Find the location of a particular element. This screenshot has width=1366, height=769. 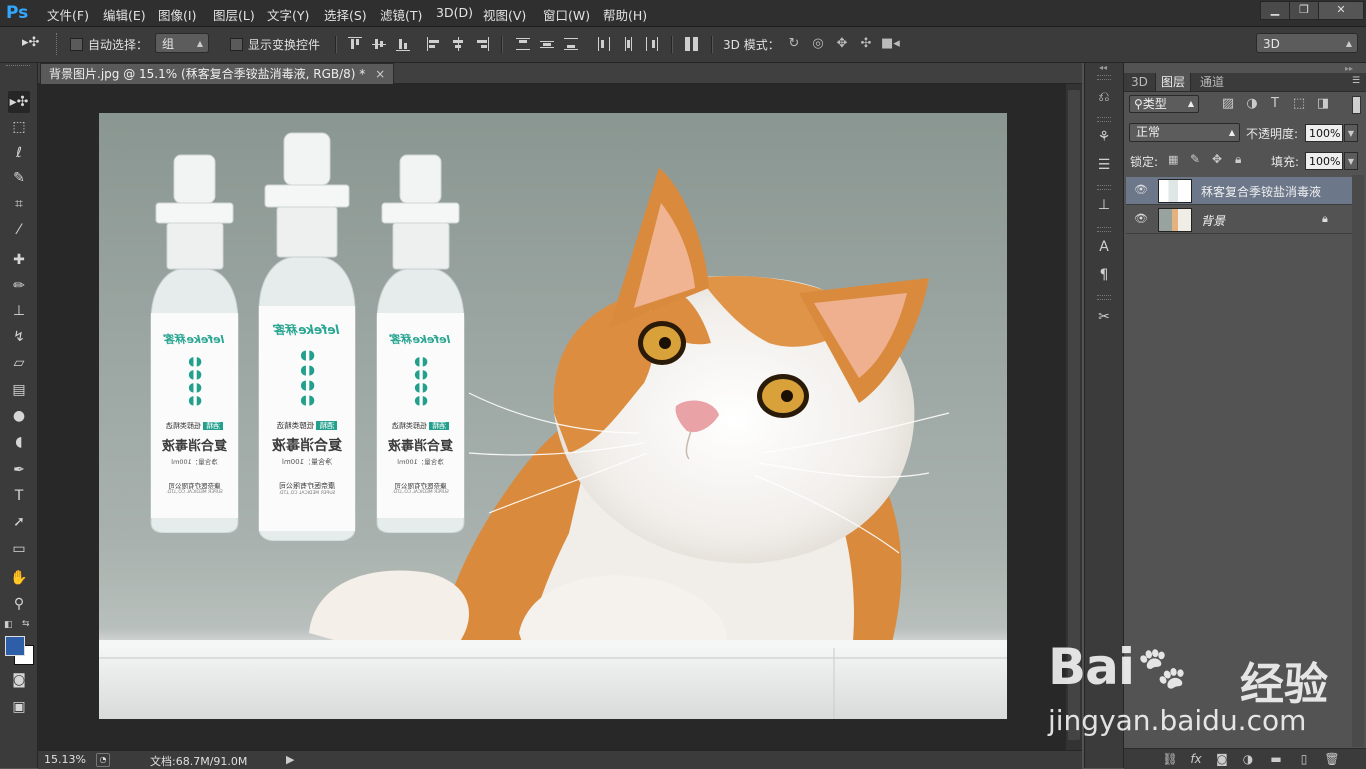

gradient-tool-icon: ▤ is located at coordinates (19, 390).